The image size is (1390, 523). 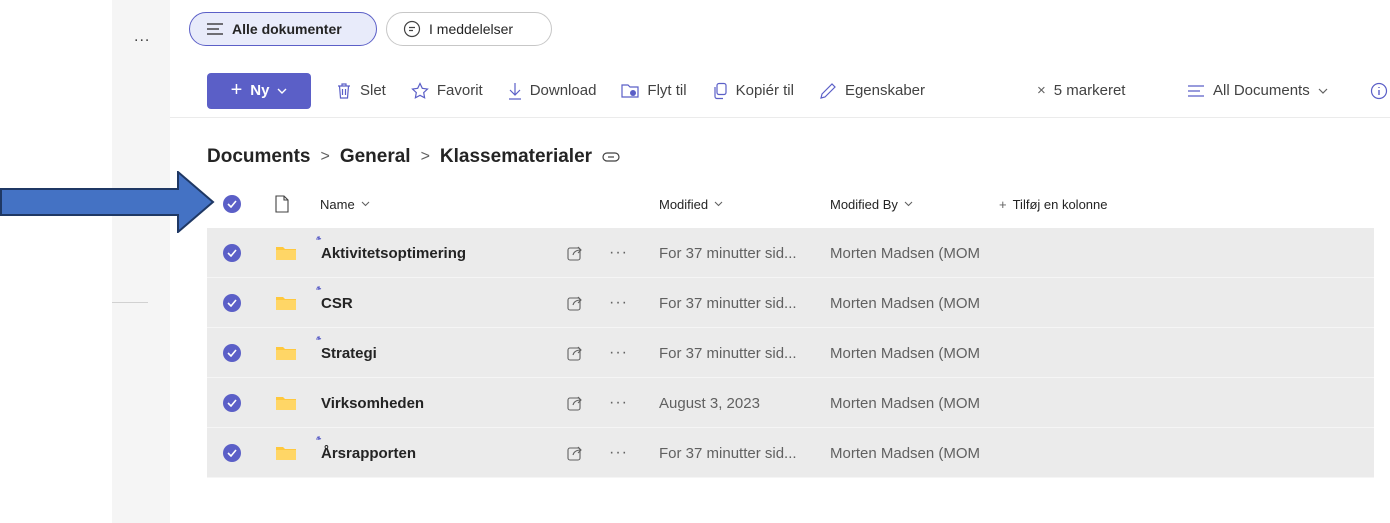 I want to click on close-icon: ×, so click(x=1041, y=90).